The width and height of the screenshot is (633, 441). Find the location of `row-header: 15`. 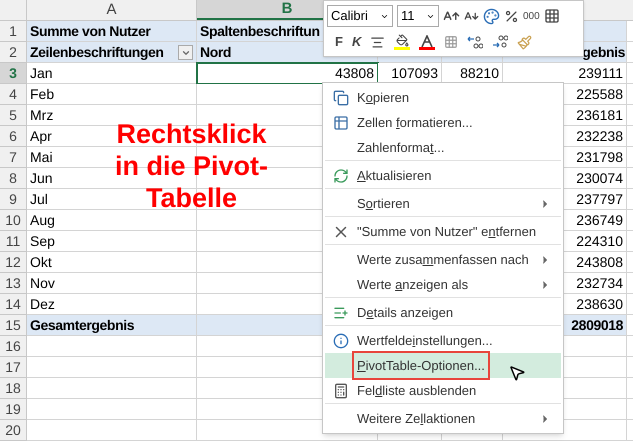

row-header: 15 is located at coordinates (13, 325).